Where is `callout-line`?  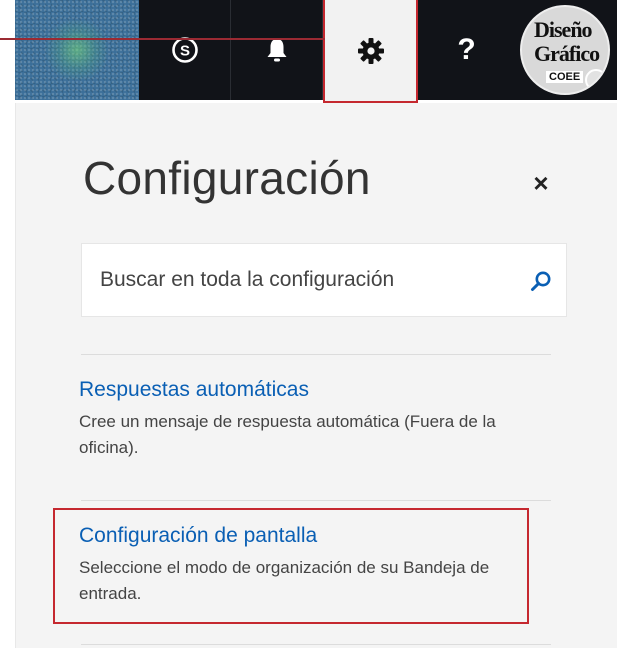 callout-line is located at coordinates (162, 39).